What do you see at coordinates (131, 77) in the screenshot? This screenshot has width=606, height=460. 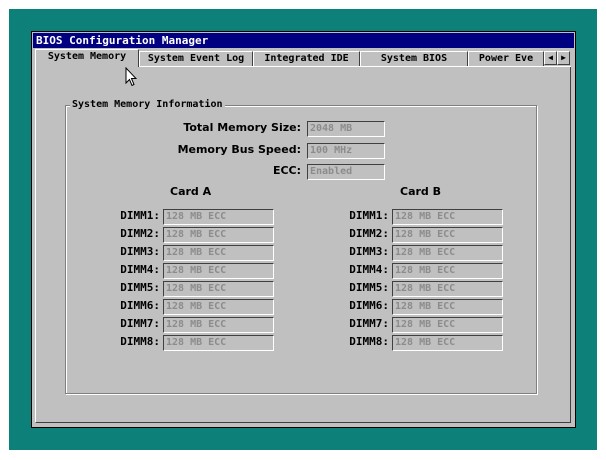 I see `mouse-pointer-icon` at bounding box center [131, 77].